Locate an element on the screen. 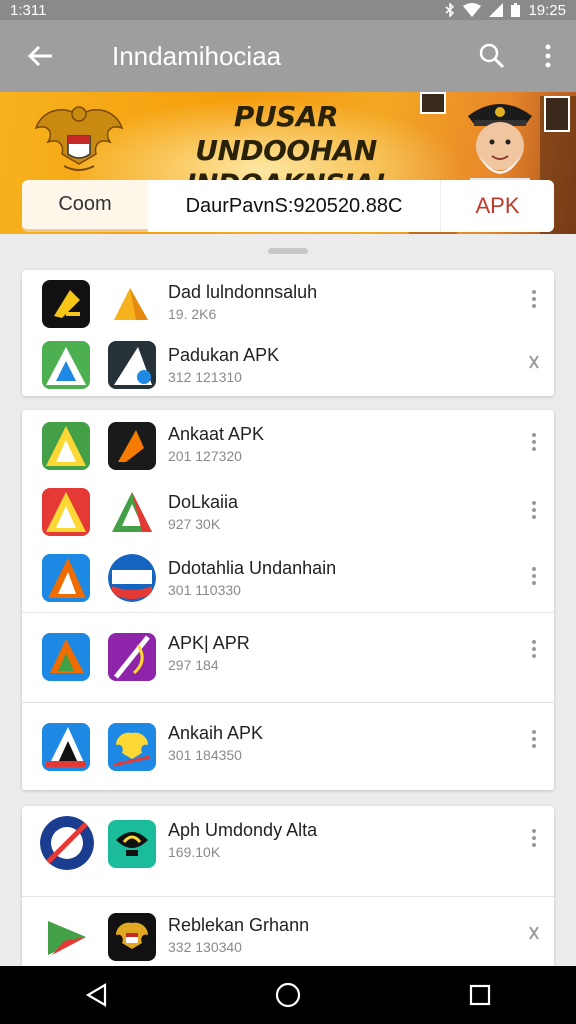 This screenshot has height=1024, width=576. system-nav-bar is located at coordinates (288, 995).